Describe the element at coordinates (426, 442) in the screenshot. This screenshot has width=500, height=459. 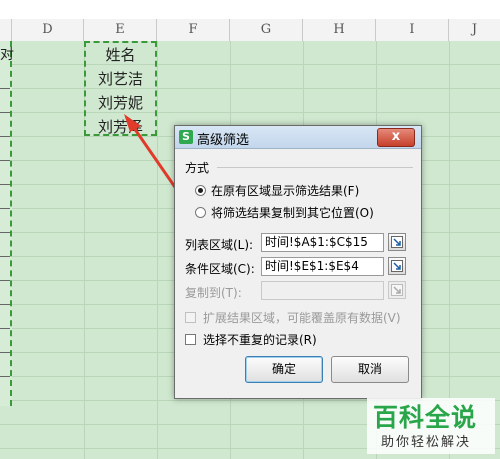
I see `watermark-subtitle: 助你轻松解决` at that location.